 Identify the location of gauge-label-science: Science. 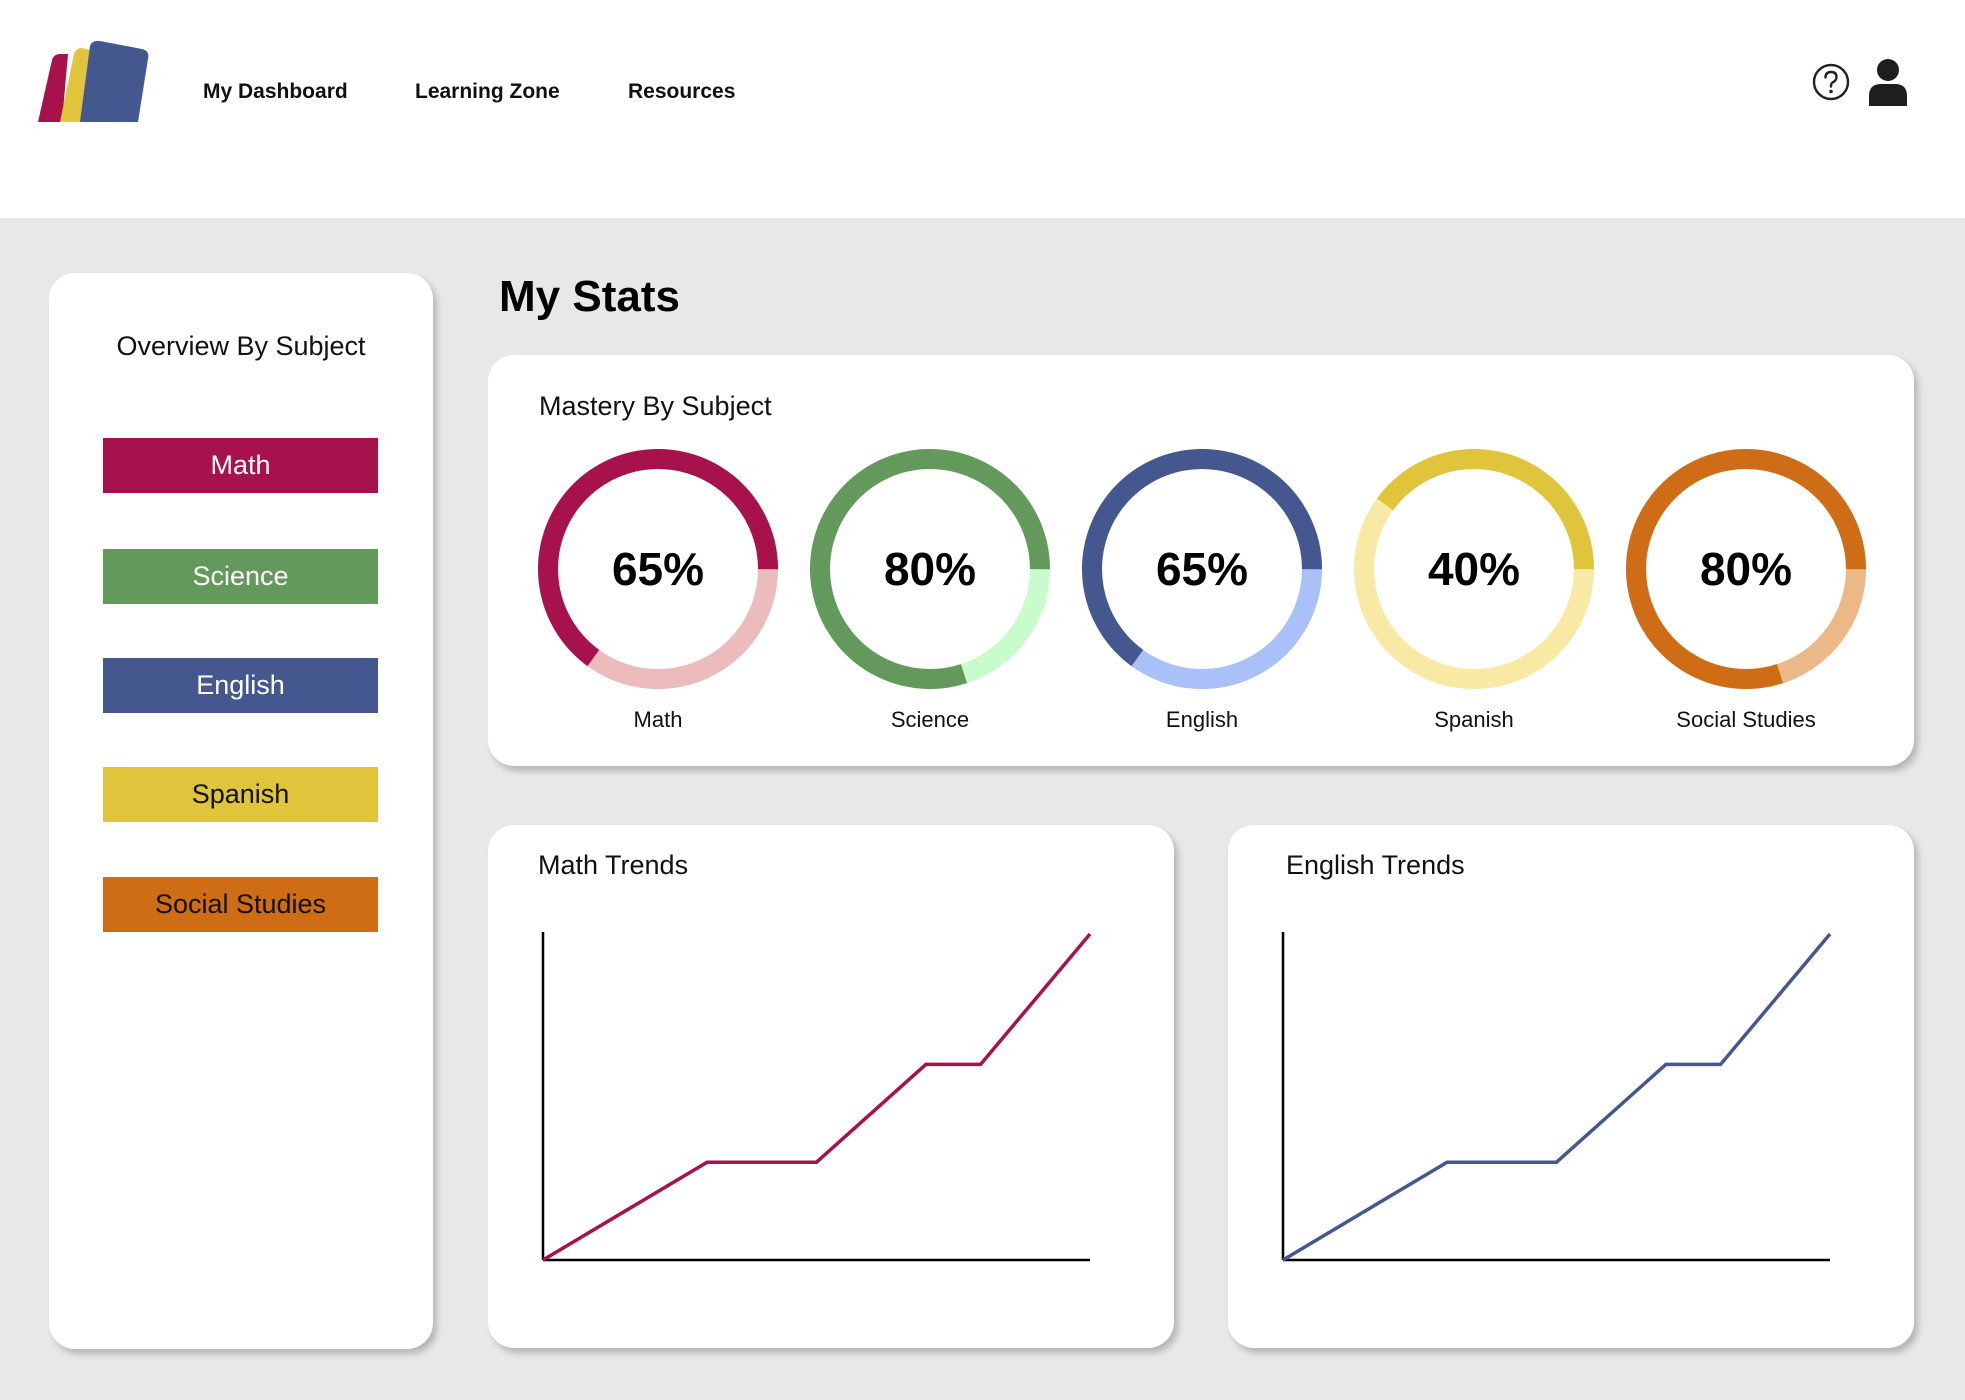
(930, 719).